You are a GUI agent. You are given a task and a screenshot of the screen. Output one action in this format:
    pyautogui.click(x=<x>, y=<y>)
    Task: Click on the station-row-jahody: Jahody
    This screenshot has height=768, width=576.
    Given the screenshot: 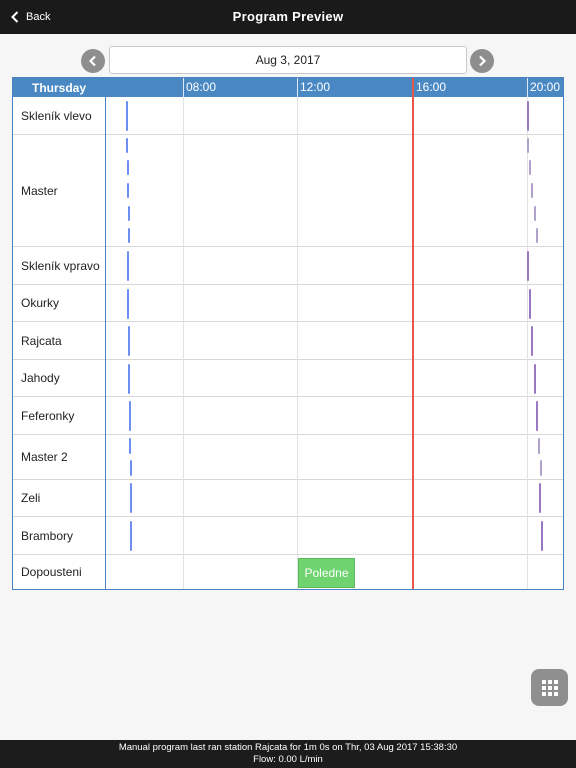 What is the action you would take?
    pyautogui.click(x=288, y=378)
    